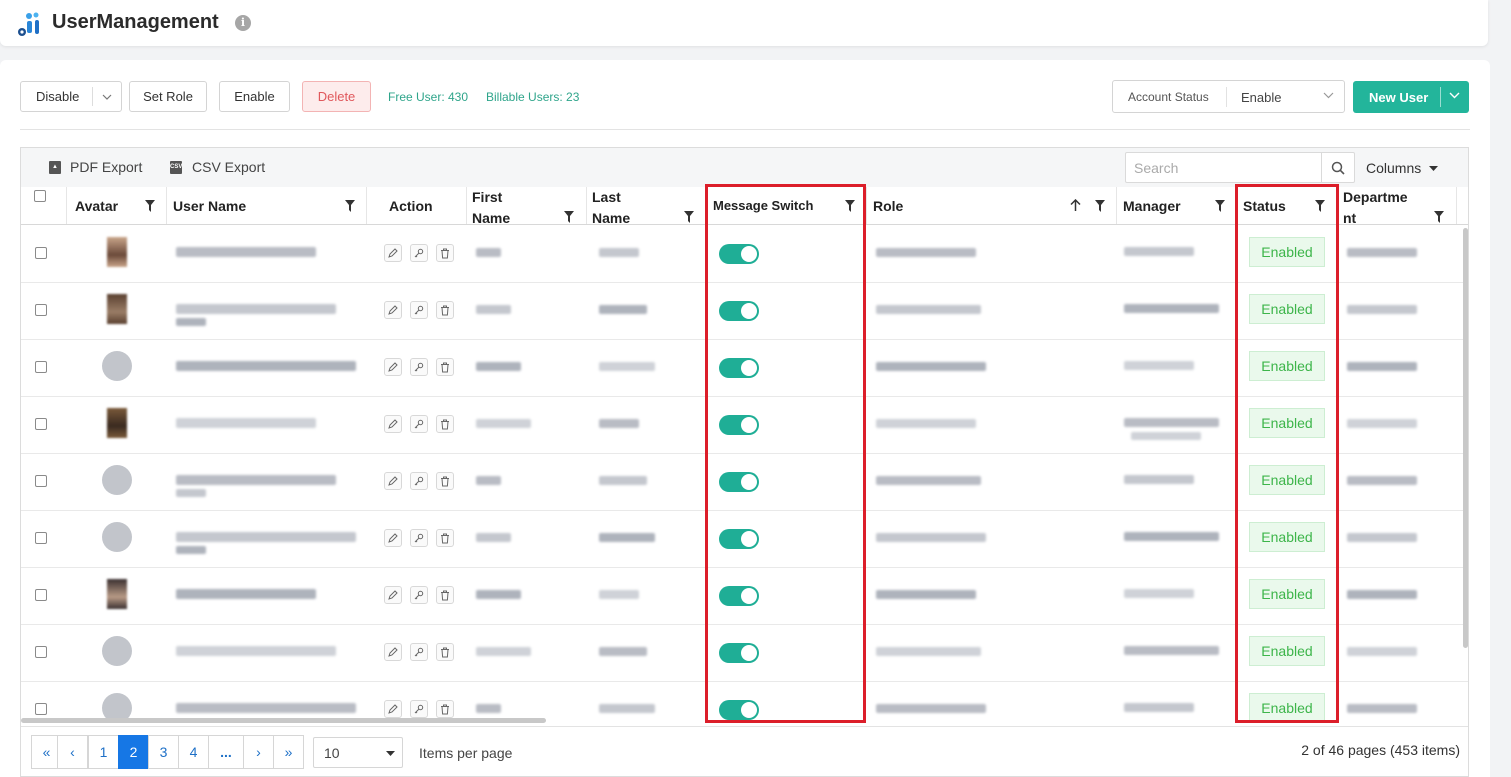  What do you see at coordinates (117, 205) in the screenshot?
I see `column-header-avatar: Avatar` at bounding box center [117, 205].